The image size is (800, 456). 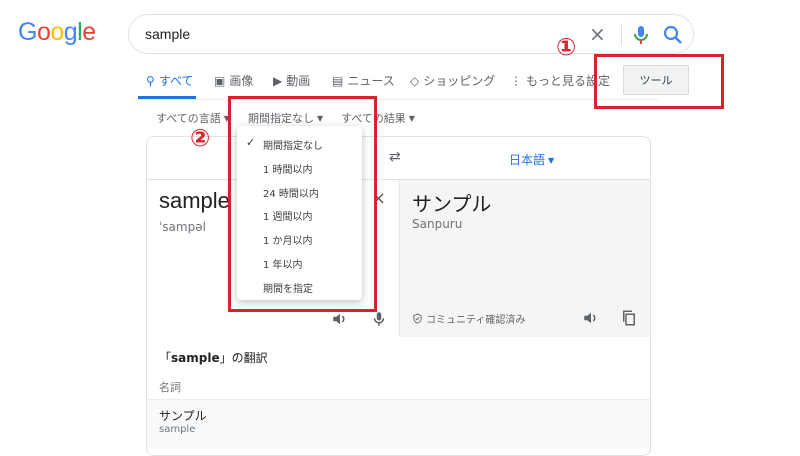 I want to click on target-language-label: 日本語, so click(x=527, y=160).